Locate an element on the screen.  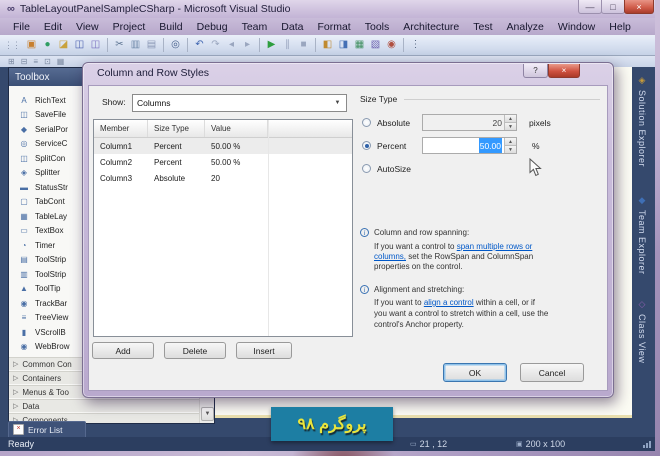
menu-debug: Debug is located at coordinates (212, 27).